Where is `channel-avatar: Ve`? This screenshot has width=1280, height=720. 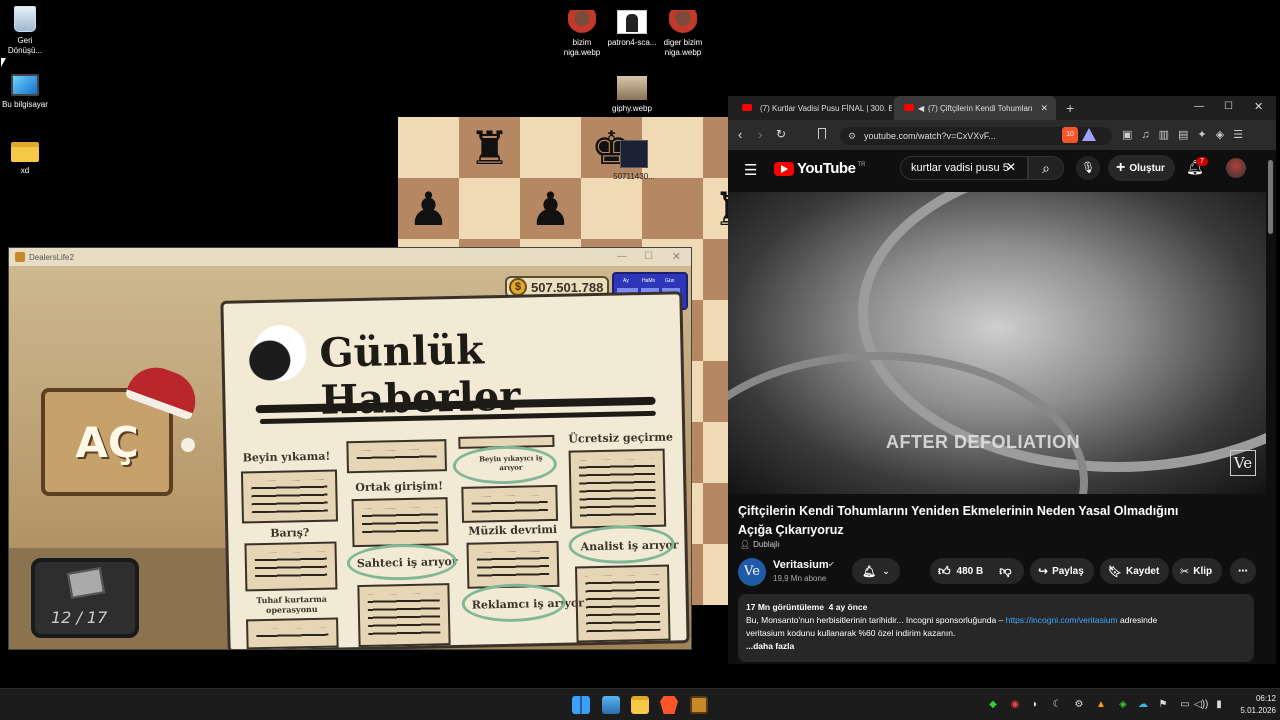 channel-avatar: Ve is located at coordinates (752, 572).